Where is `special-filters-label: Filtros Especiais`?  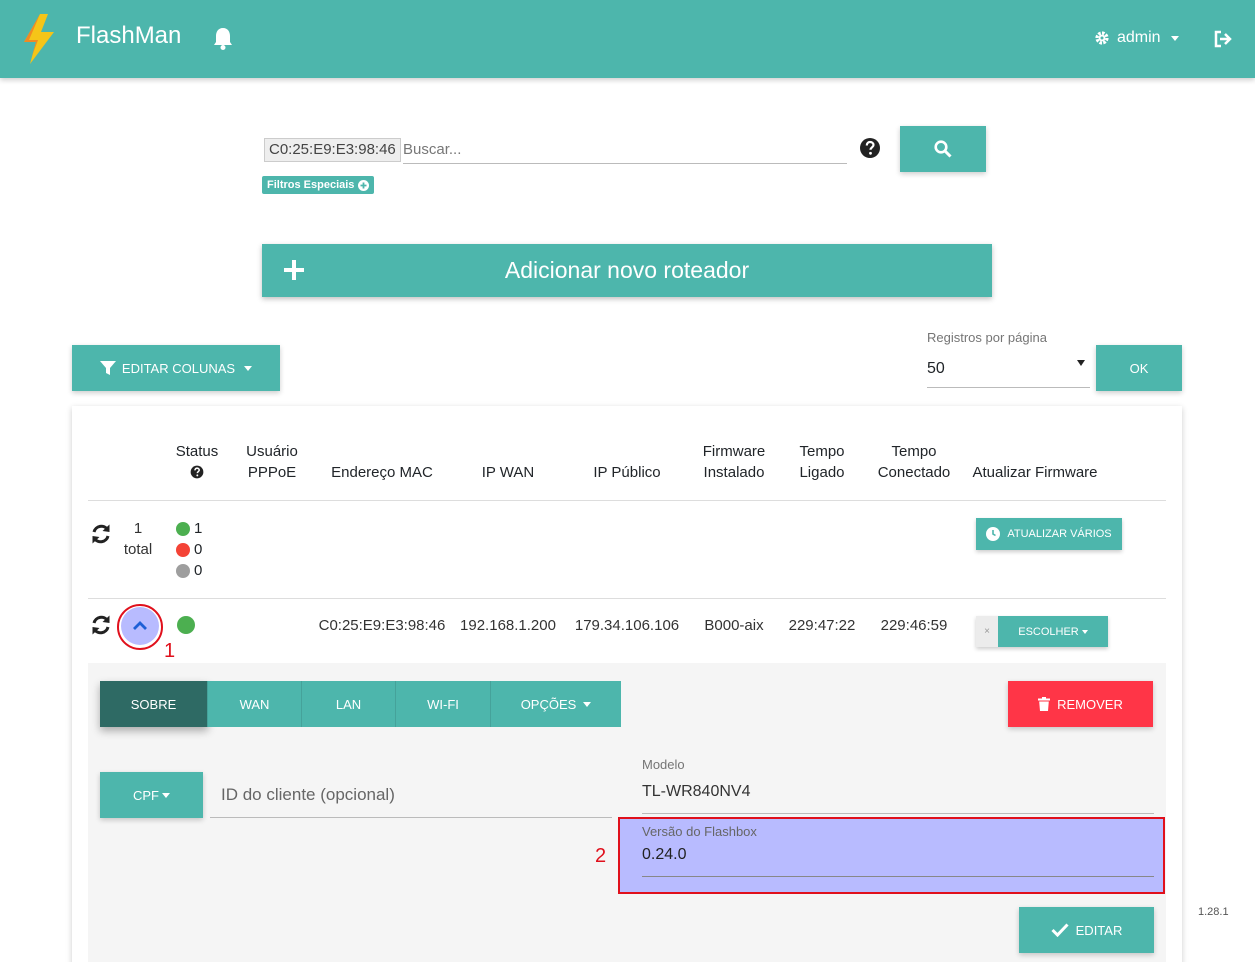 special-filters-label: Filtros Especiais is located at coordinates (311, 185).